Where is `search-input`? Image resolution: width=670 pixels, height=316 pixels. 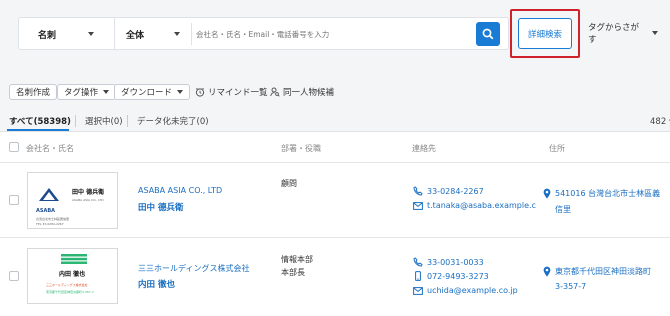
search-input is located at coordinates (332, 34).